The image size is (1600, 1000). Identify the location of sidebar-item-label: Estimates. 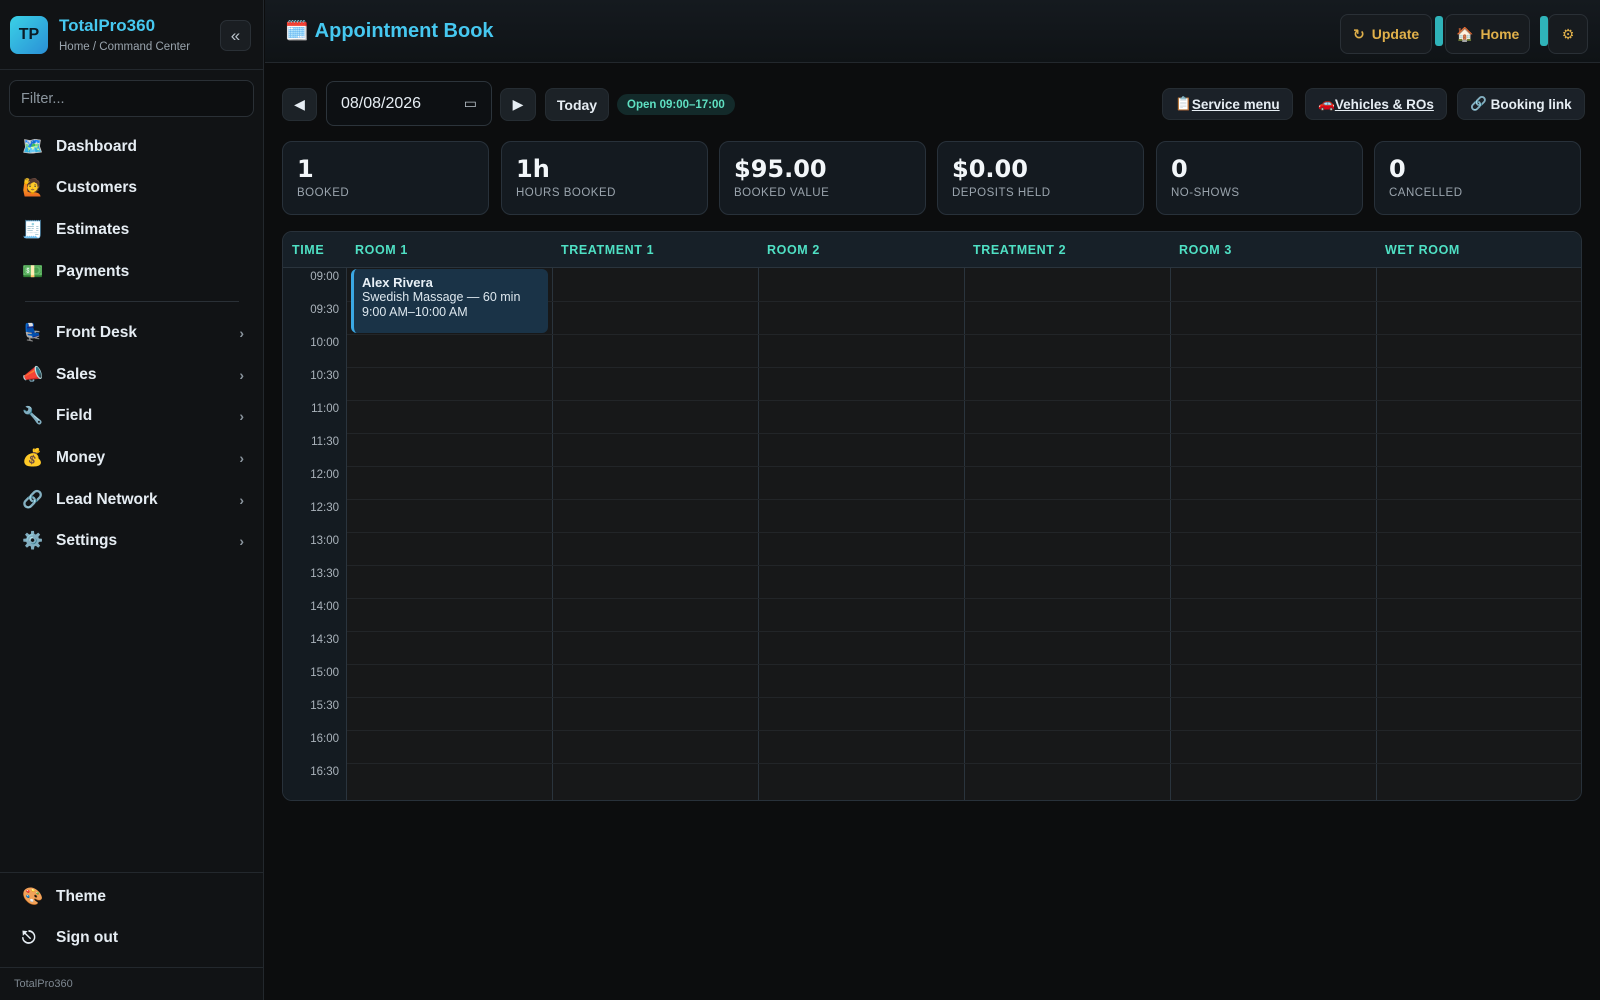
(93, 229).